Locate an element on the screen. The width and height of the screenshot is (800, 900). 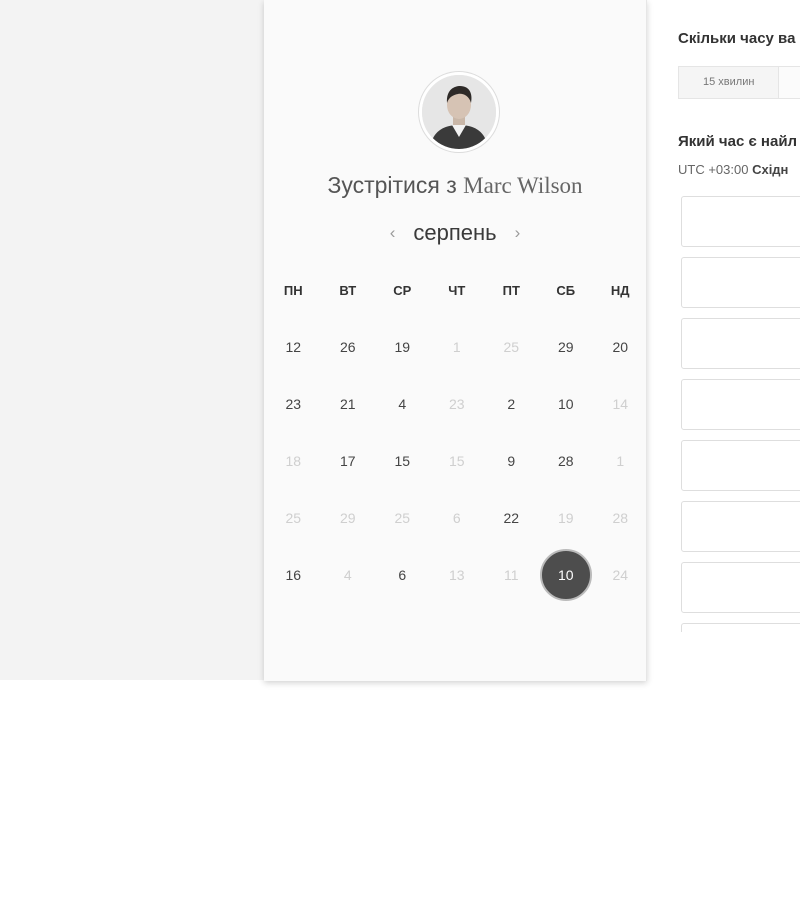
calendar-day: 21 is located at coordinates (348, 403).